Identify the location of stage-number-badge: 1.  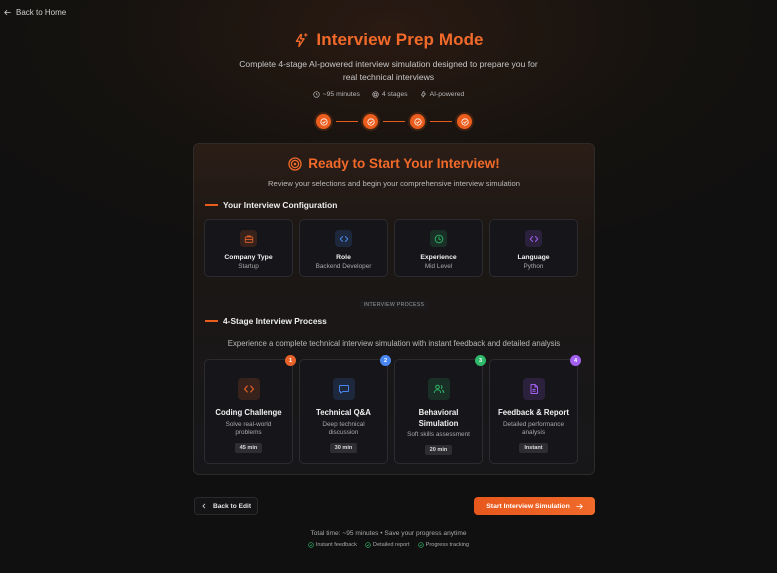
(290, 360).